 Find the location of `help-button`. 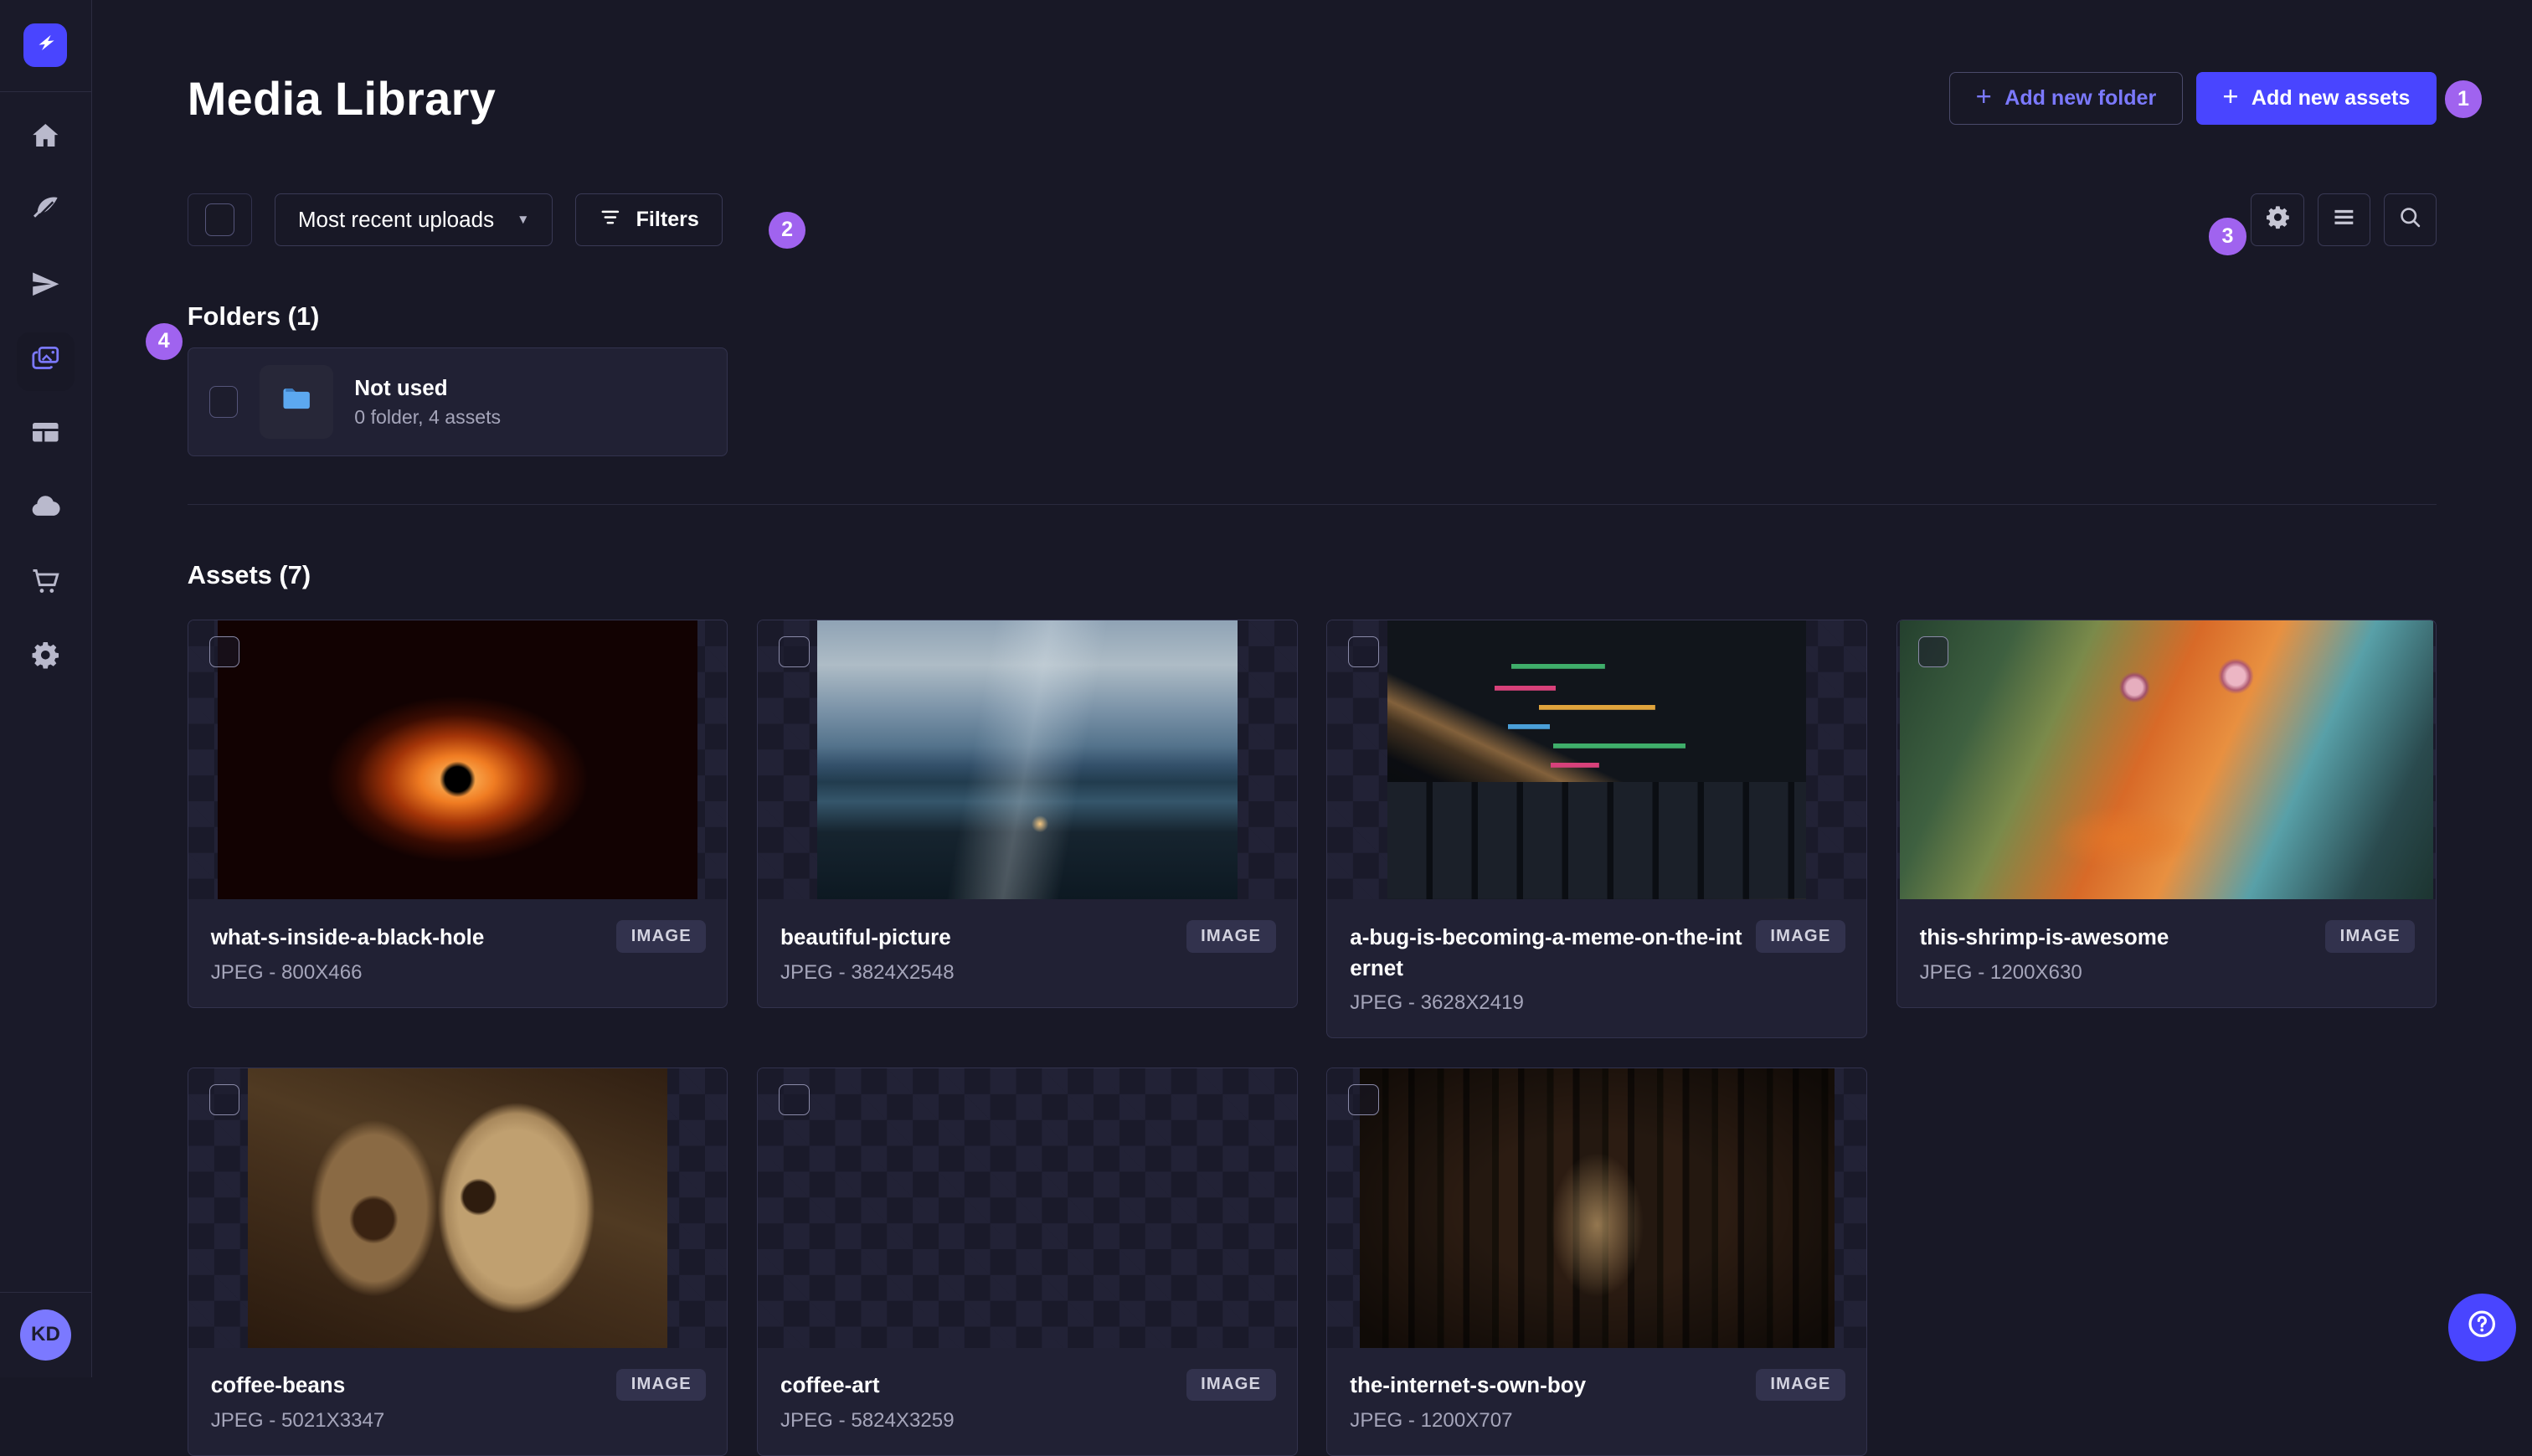

help-button is located at coordinates (2481, 1327).